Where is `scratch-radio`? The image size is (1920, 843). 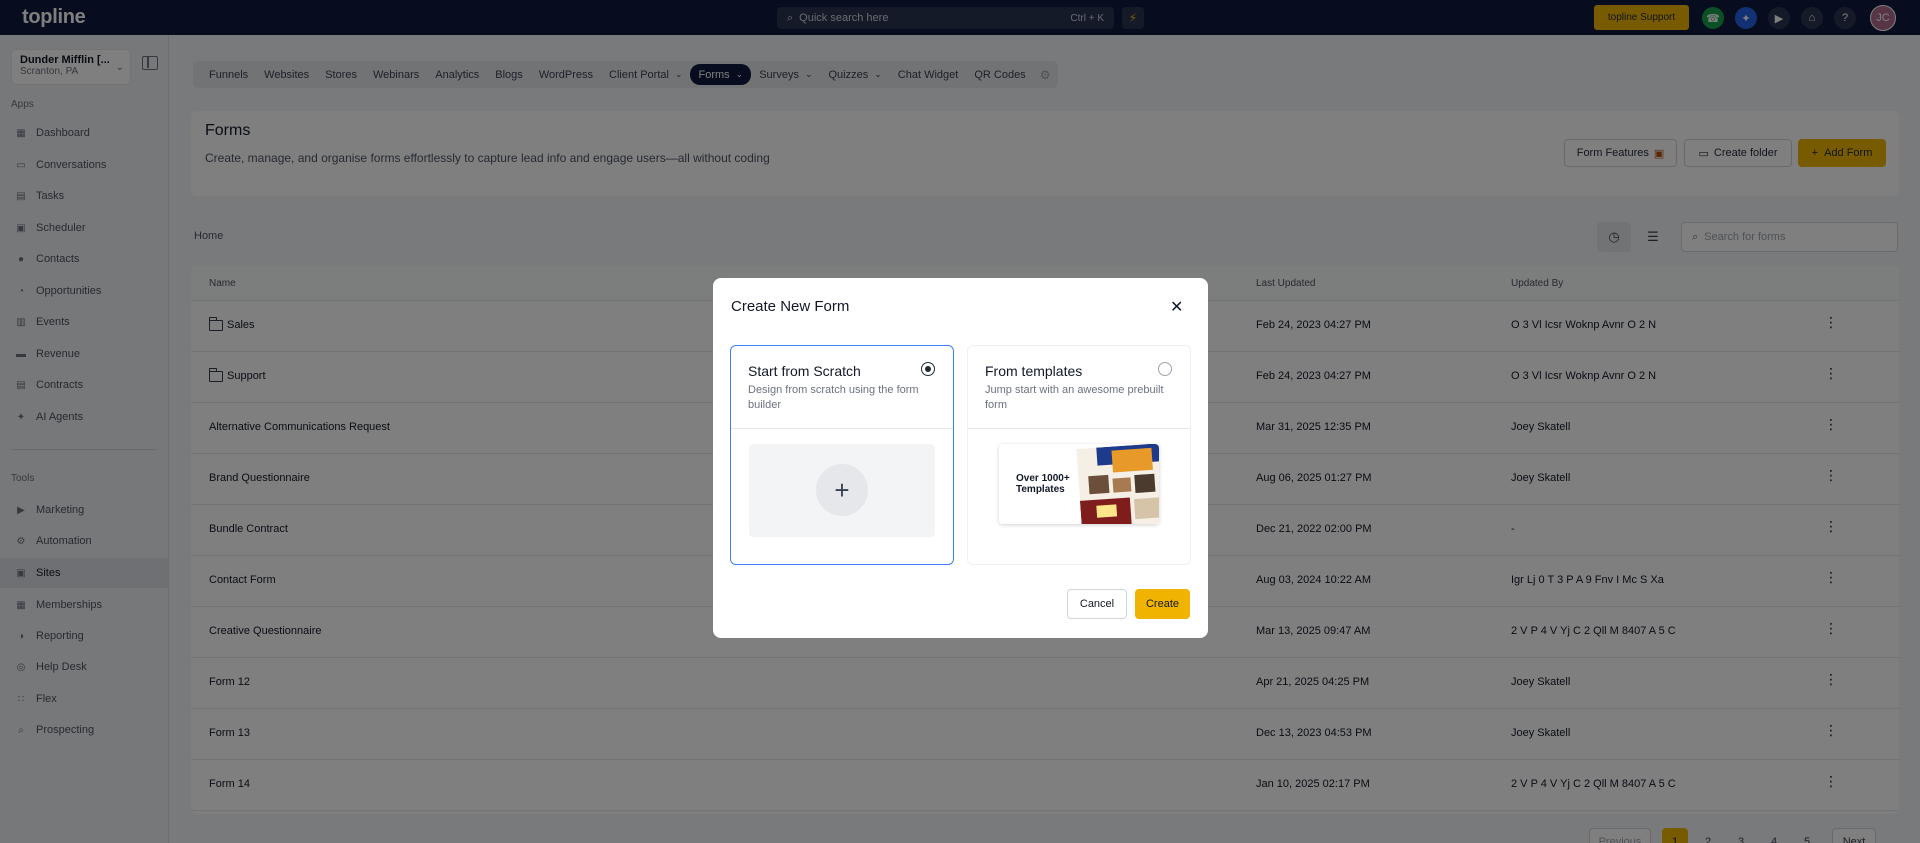 scratch-radio is located at coordinates (928, 369).